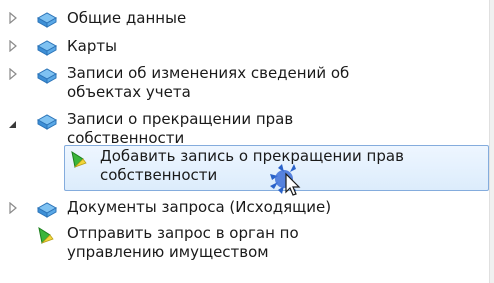 This screenshot has width=494, height=283. I want to click on window-edge, so click(491, 141).